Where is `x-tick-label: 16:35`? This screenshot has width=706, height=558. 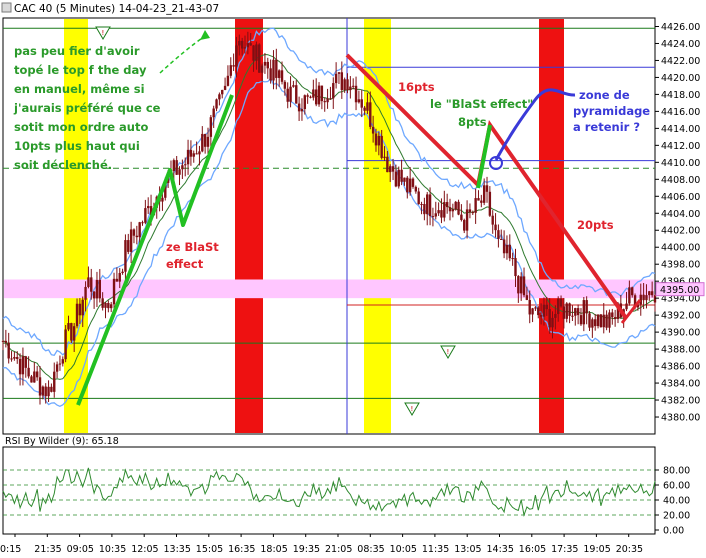 x-tick-label: 16:35 is located at coordinates (241, 549).